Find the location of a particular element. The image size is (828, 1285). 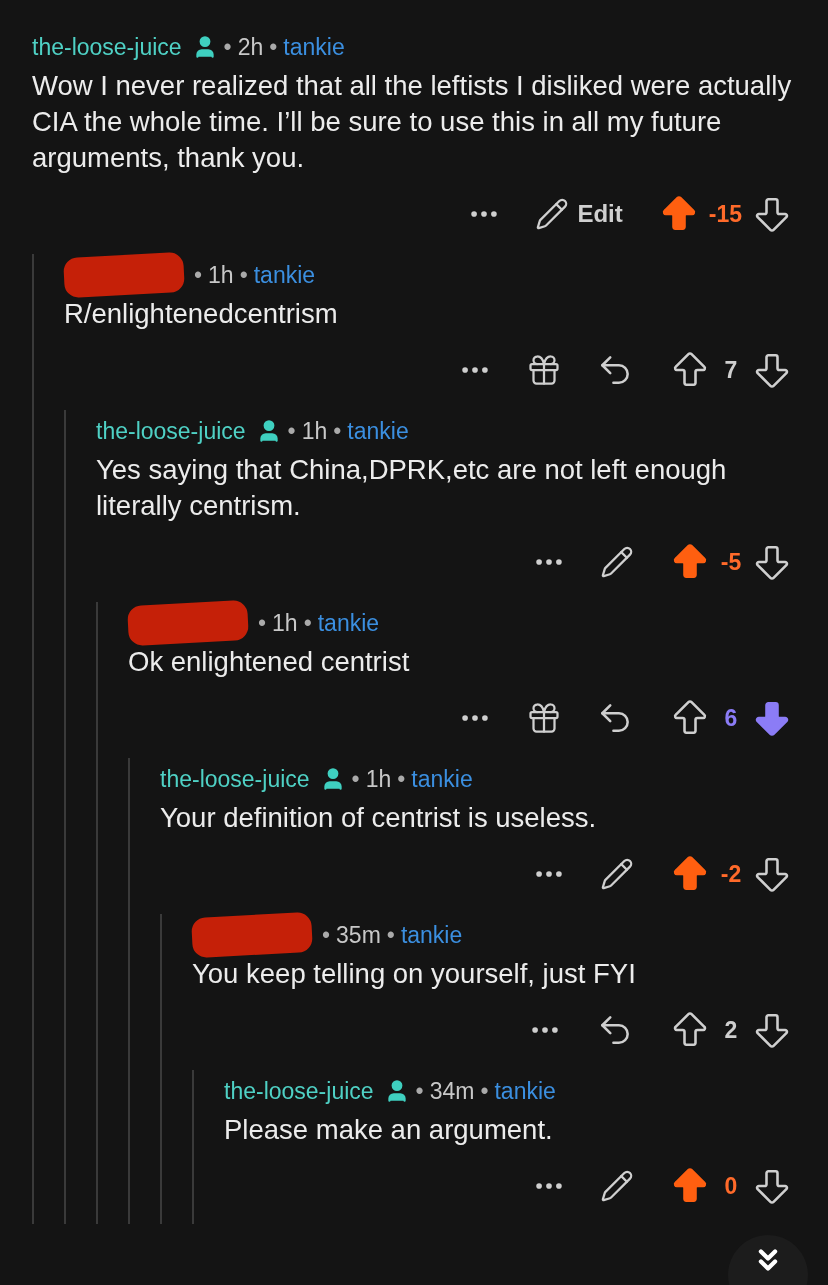

comment-body: Ok enlightened centrist is located at coordinates (269, 662).